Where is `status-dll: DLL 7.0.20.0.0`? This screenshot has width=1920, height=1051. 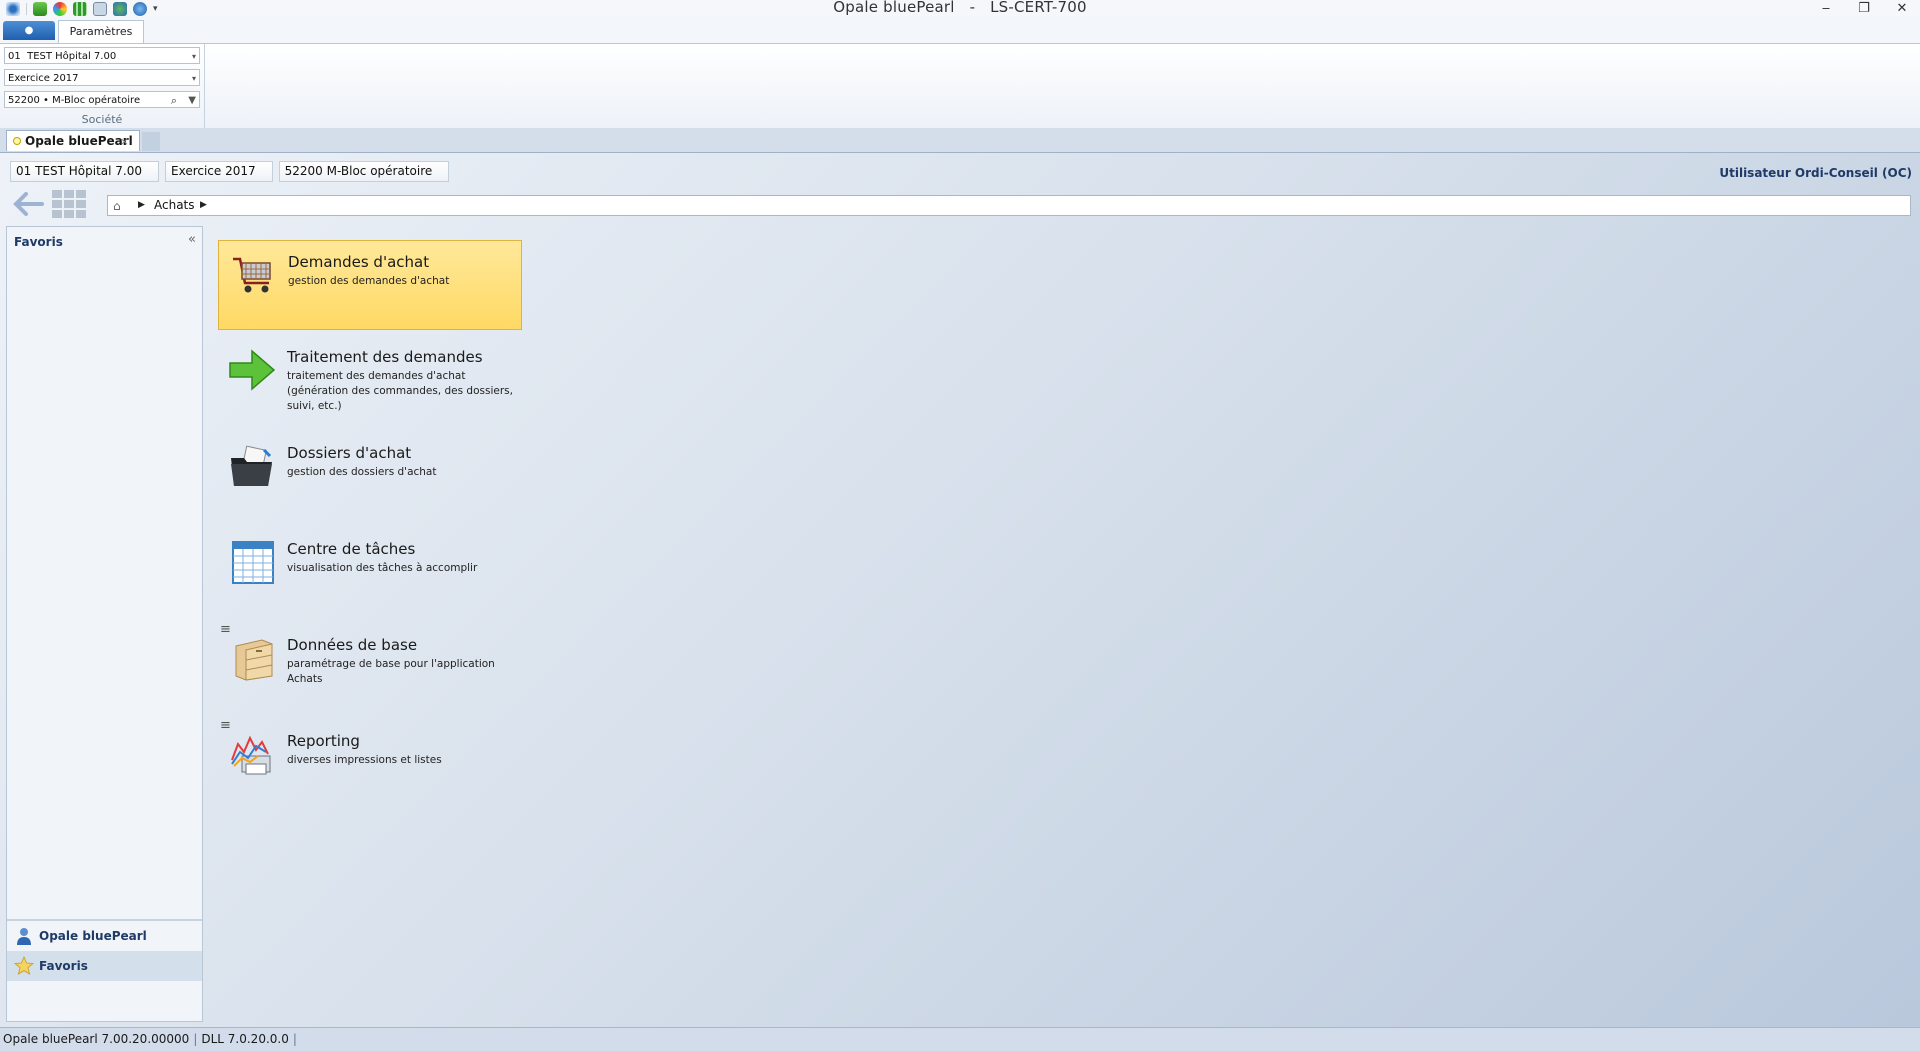 status-dll: DLL 7.0.20.0.0 is located at coordinates (245, 1039).